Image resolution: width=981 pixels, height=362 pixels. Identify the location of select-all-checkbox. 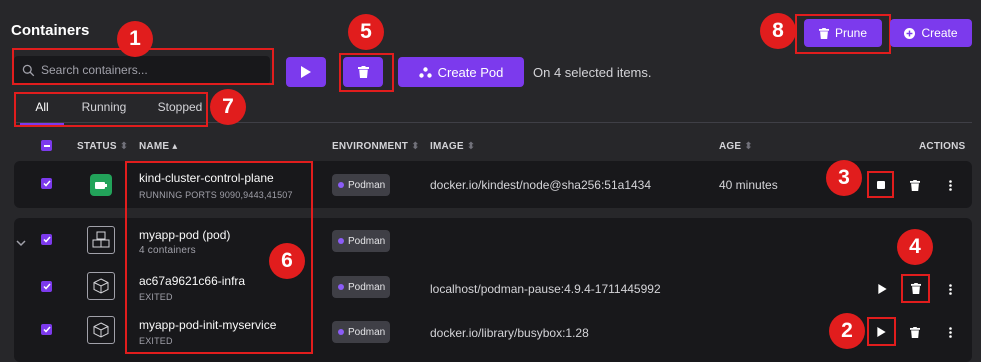
(46, 145).